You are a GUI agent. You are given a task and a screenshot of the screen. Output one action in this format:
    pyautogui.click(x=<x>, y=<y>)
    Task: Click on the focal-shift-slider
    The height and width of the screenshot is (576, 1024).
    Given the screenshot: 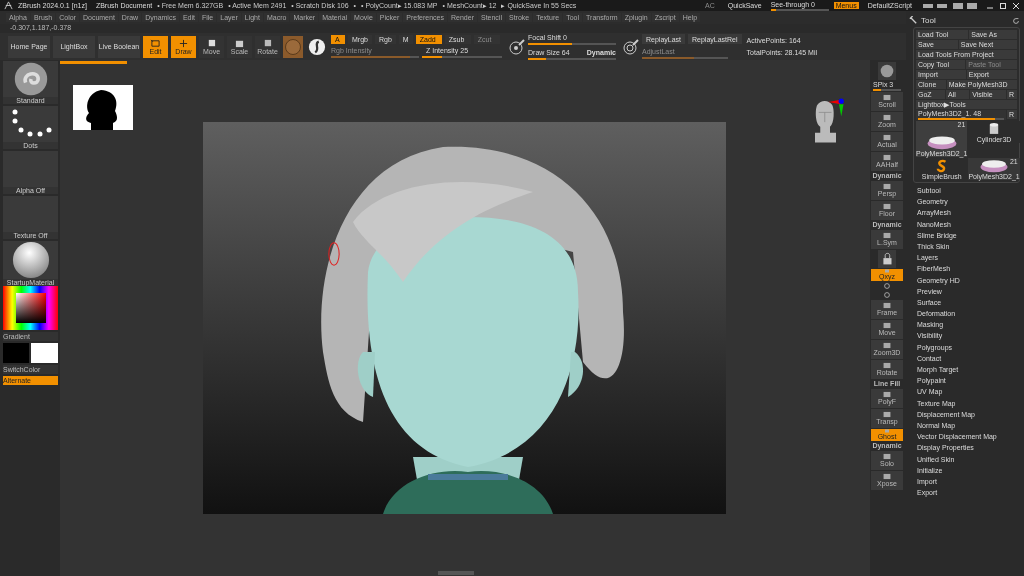 What is the action you would take?
    pyautogui.click(x=572, y=43)
    